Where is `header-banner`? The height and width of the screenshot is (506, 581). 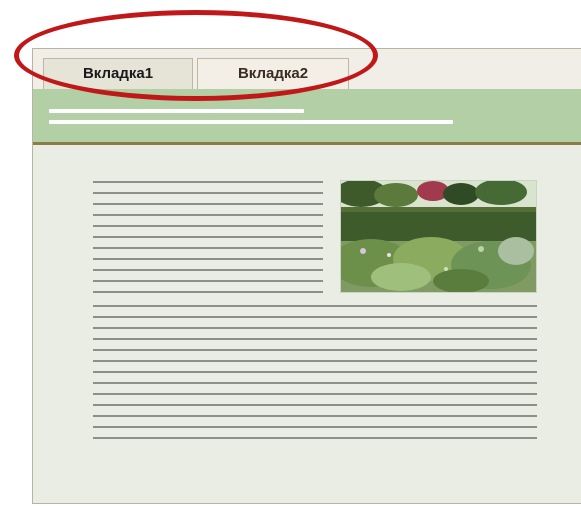
header-banner is located at coordinates (307, 117).